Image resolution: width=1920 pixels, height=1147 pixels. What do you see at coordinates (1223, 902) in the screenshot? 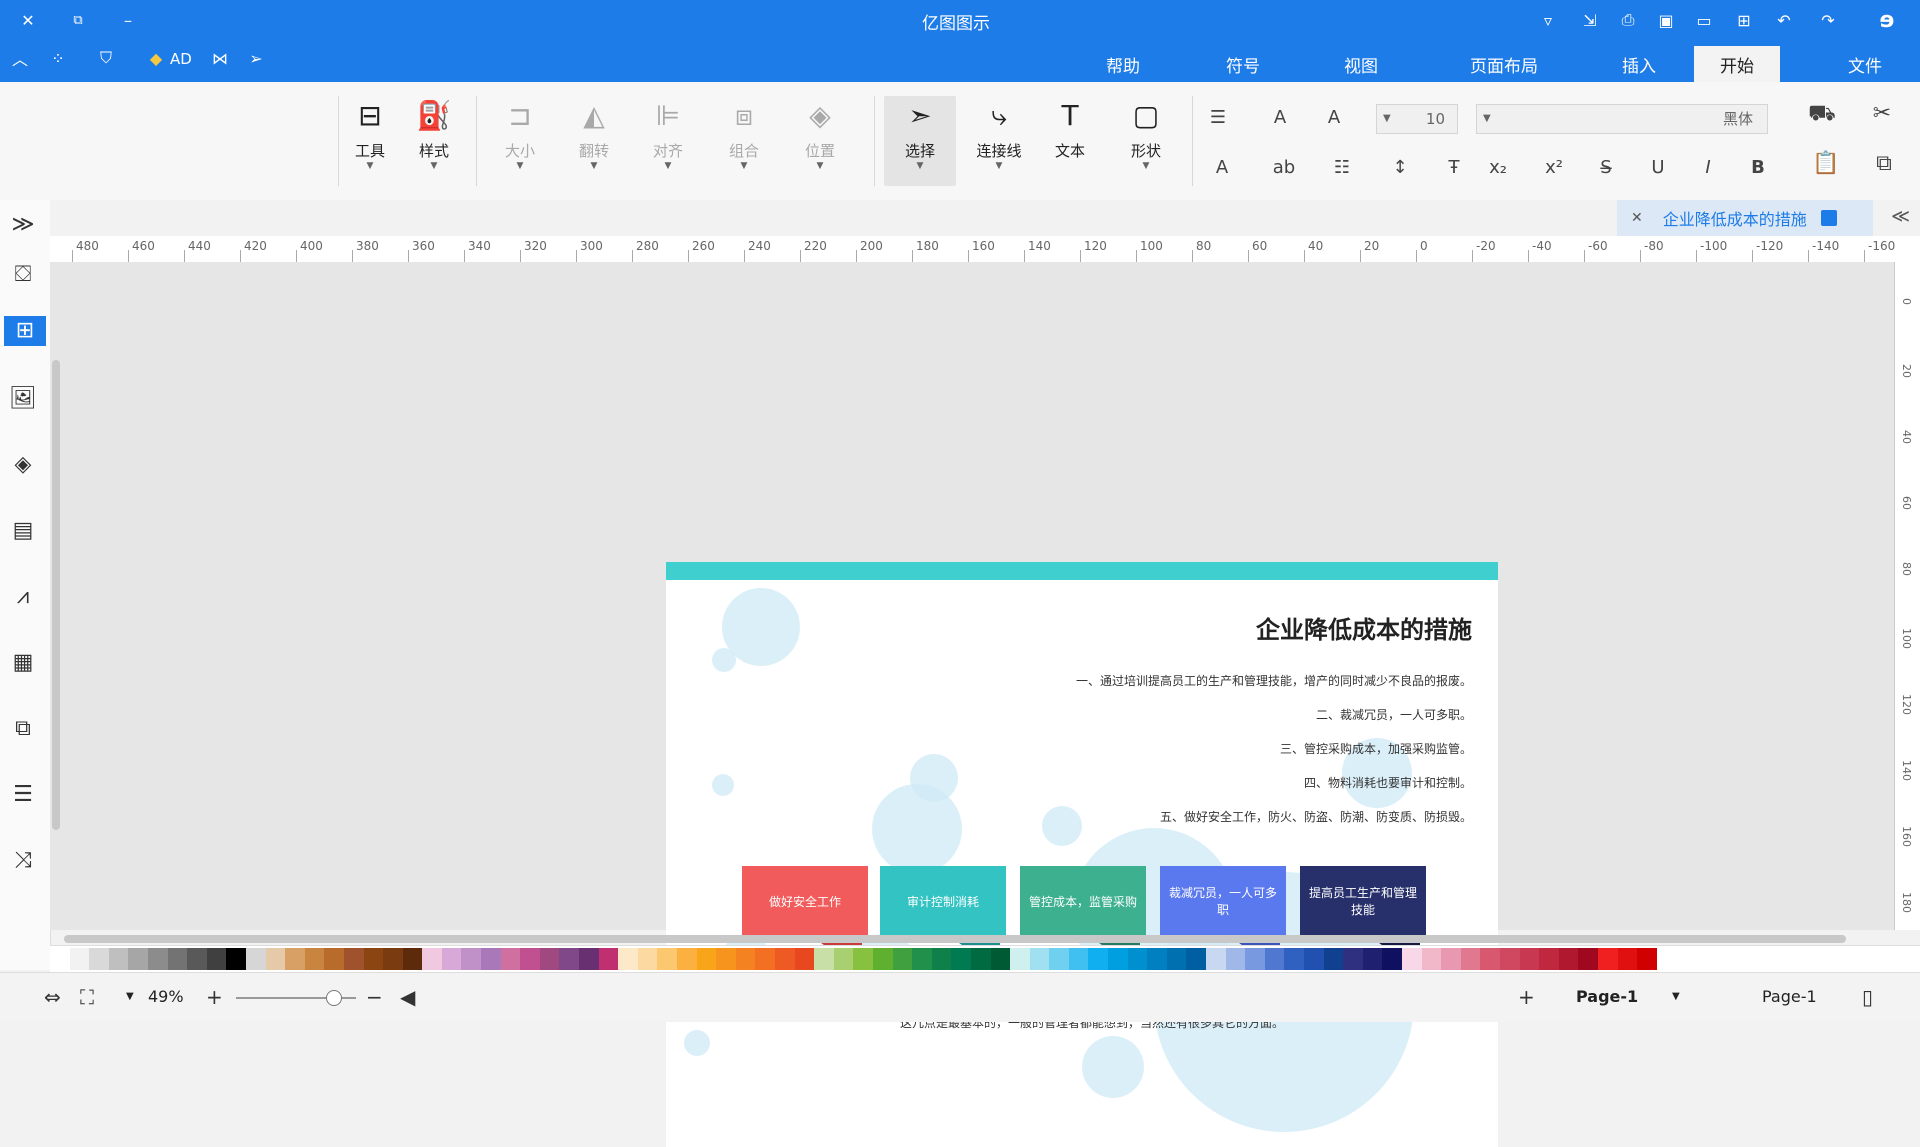
I see `measure-card: 裁减冗员，一人可多职` at bounding box center [1223, 902].